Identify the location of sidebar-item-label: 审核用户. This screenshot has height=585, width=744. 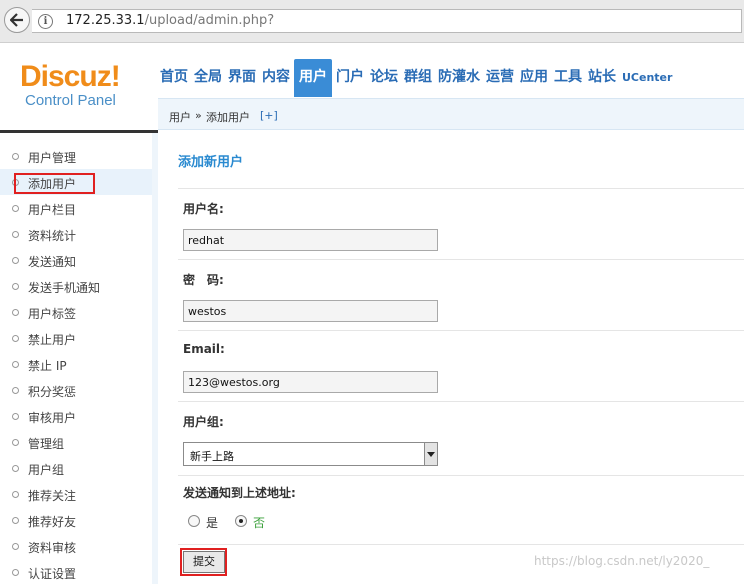
(52, 418).